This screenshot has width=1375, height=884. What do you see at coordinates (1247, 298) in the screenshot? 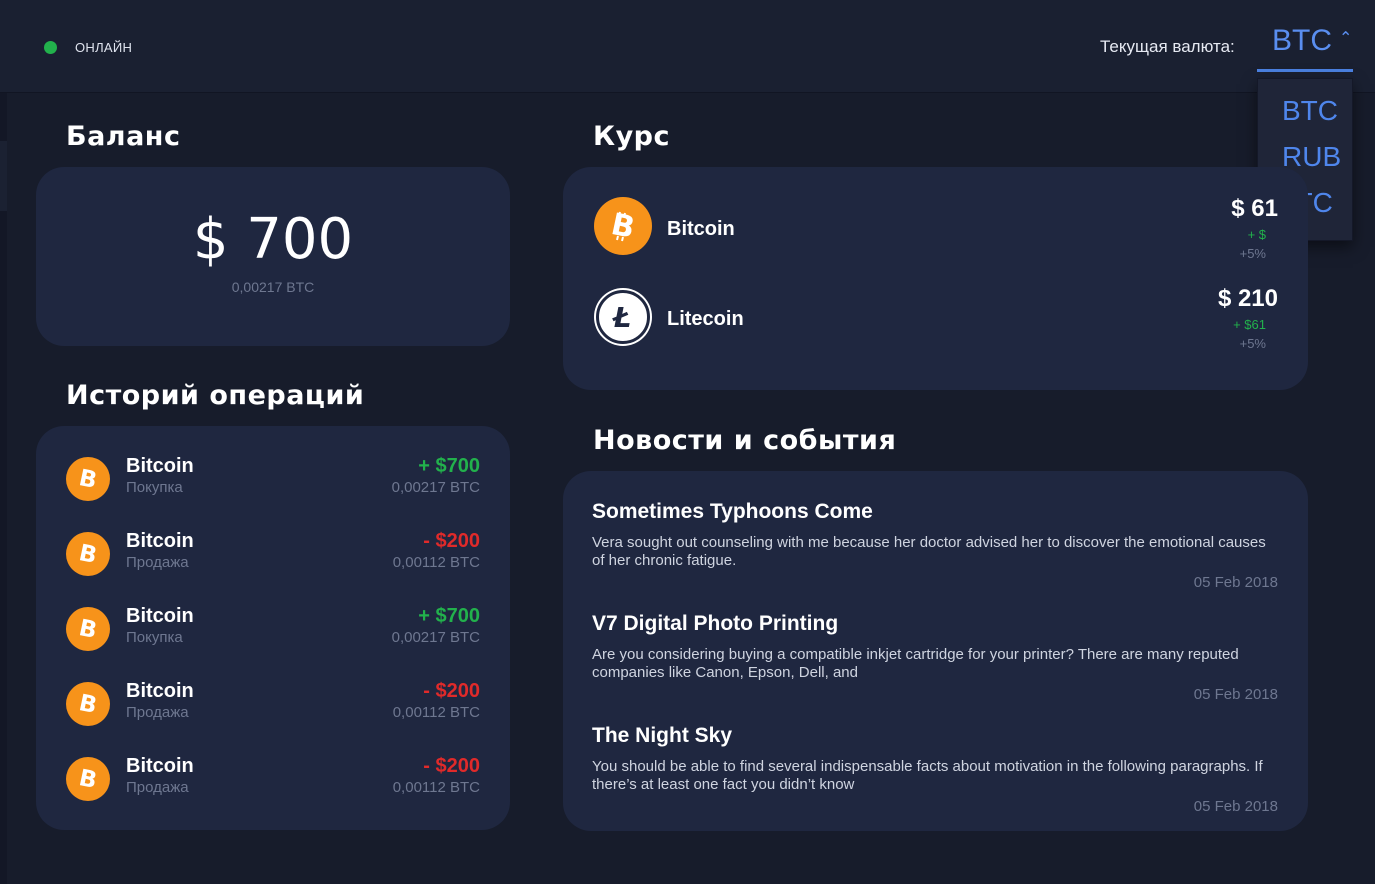
I see `rate-price-litecoin: $ 210` at bounding box center [1247, 298].